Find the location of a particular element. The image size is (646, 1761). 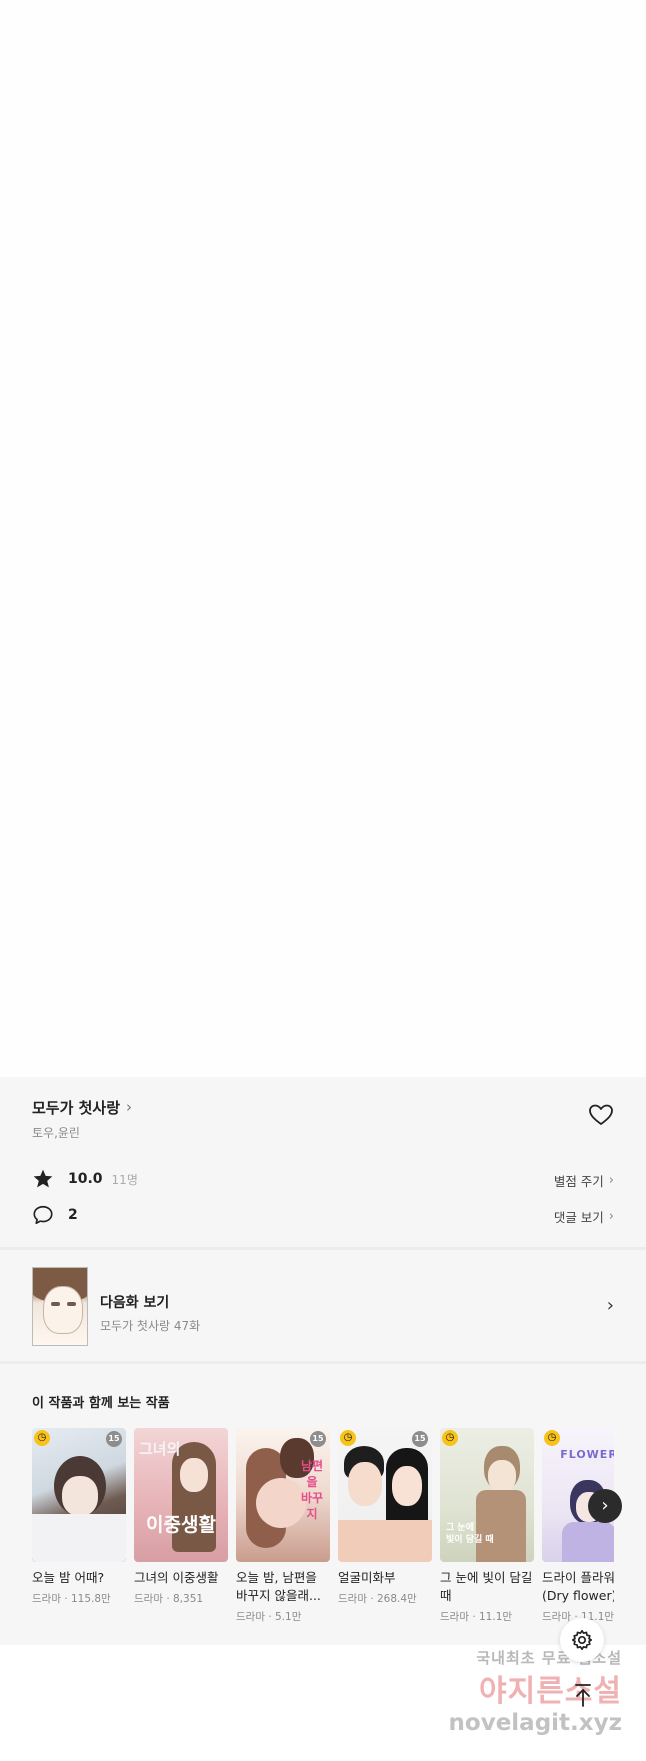

recommendation-card: FLOWER ◷ 드라이 플라워(Dry flower) 드라마 · 11.1만 is located at coordinates (578, 1526).